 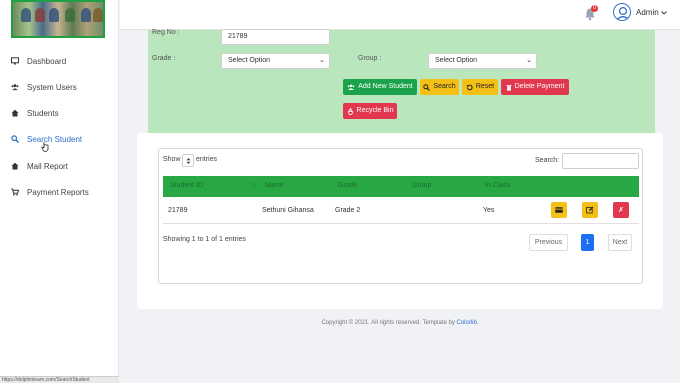 What do you see at coordinates (509, 87) in the screenshot?
I see `trash-icon` at bounding box center [509, 87].